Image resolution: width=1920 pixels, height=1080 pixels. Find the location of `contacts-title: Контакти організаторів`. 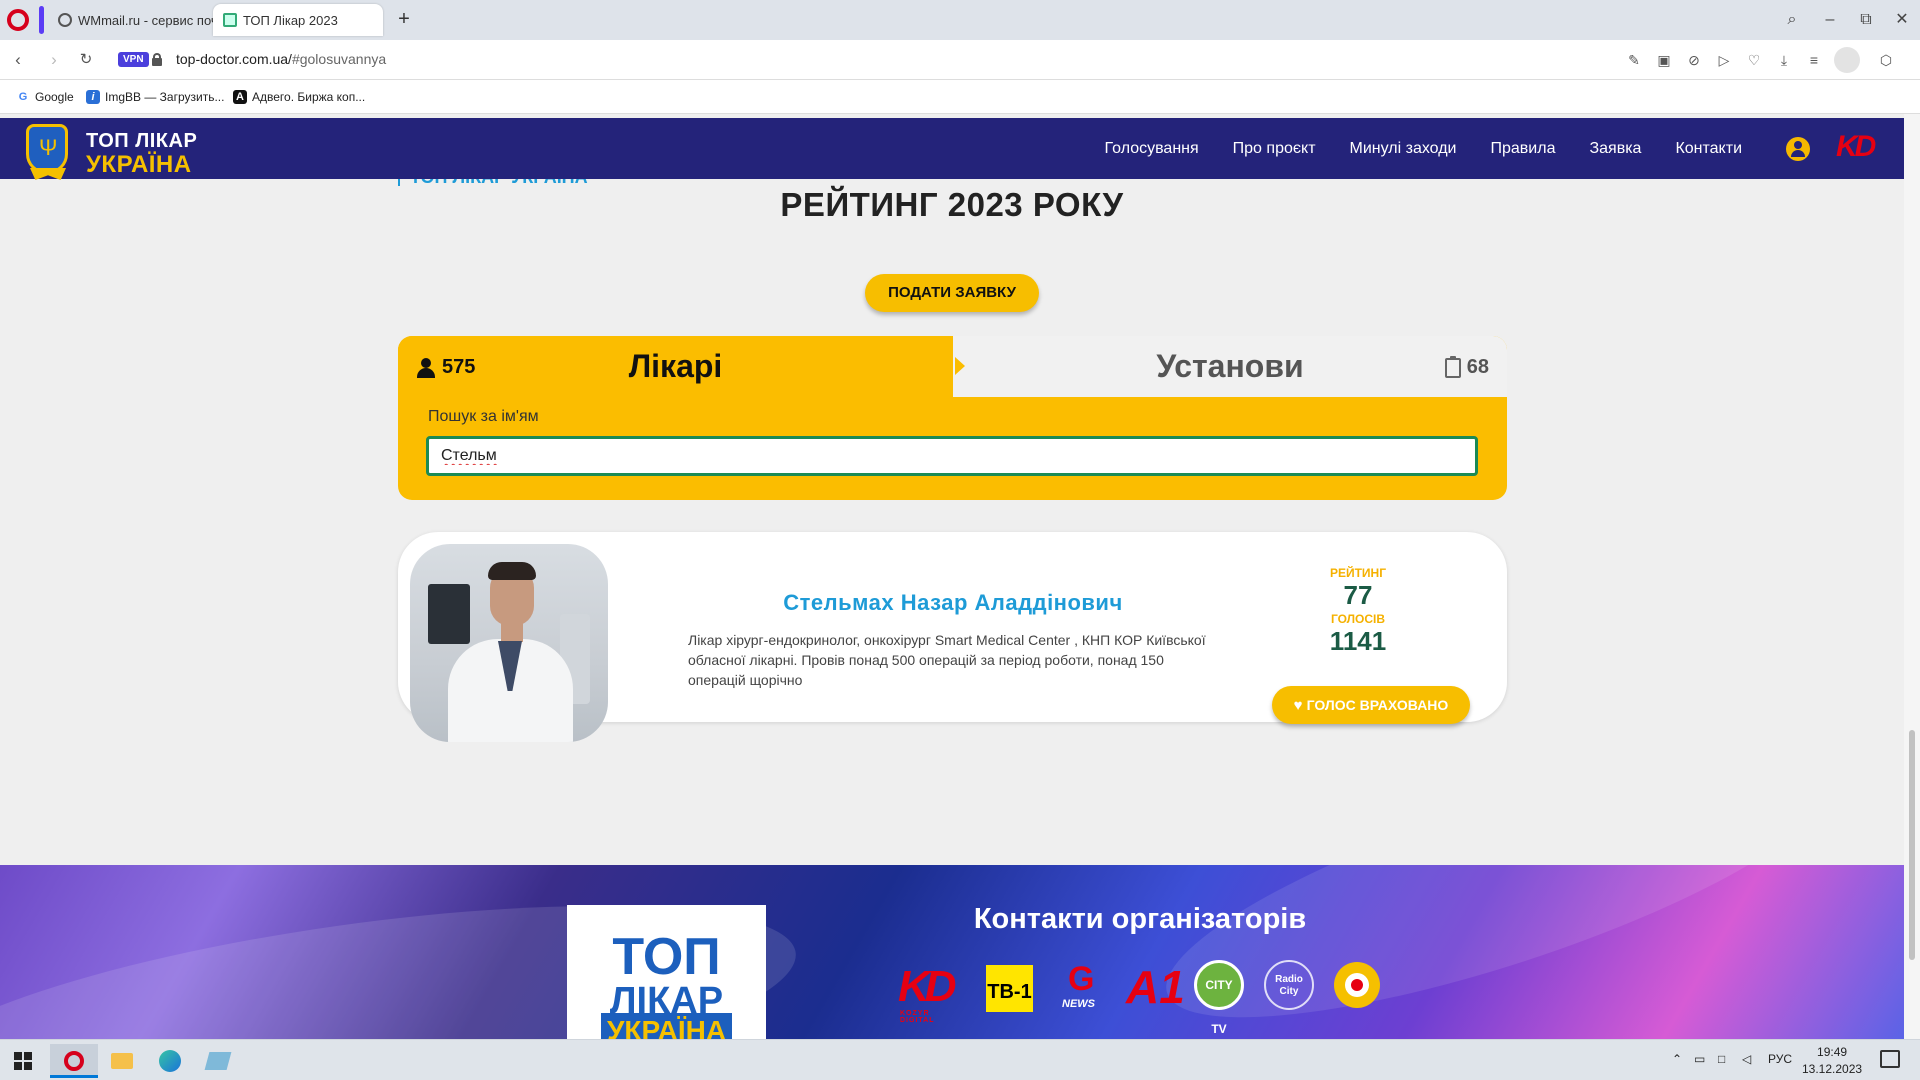

contacts-title: Контакти організаторів is located at coordinates (1140, 919).